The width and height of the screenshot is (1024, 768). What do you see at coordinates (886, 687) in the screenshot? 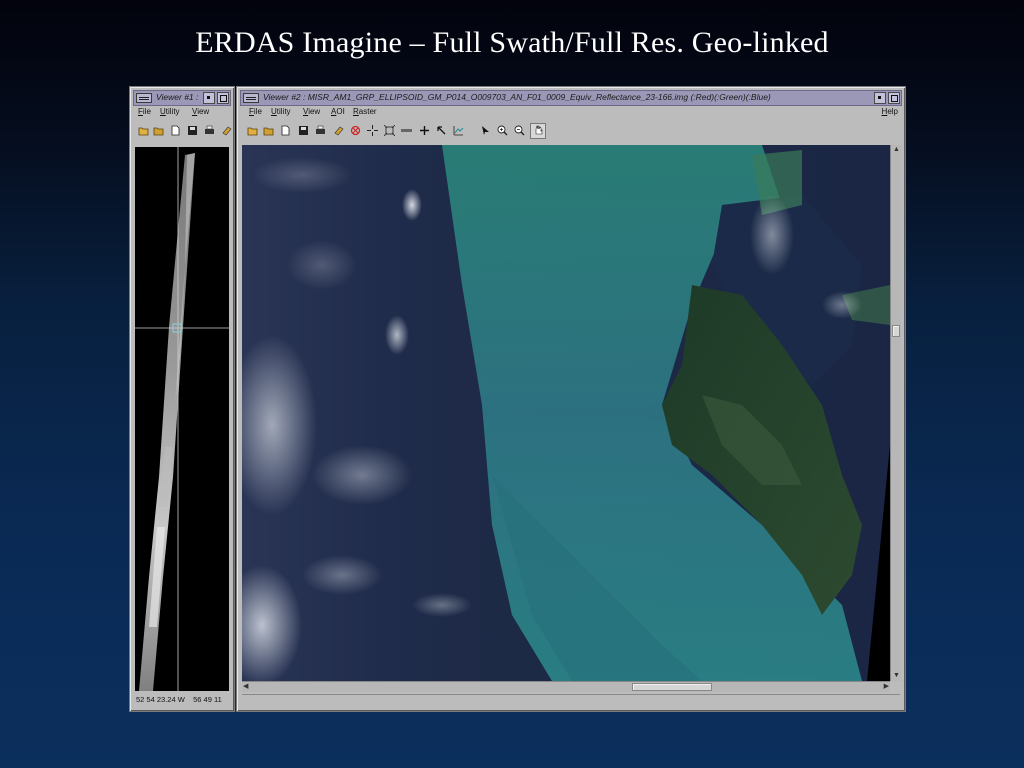
I see `scroll-right-icon: ▶` at bounding box center [886, 687].